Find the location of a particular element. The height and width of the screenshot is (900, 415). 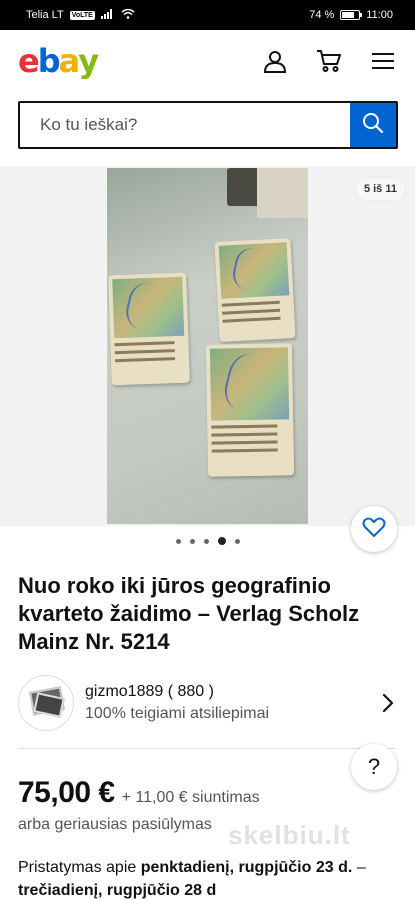

header-icons is located at coordinates (329, 61).